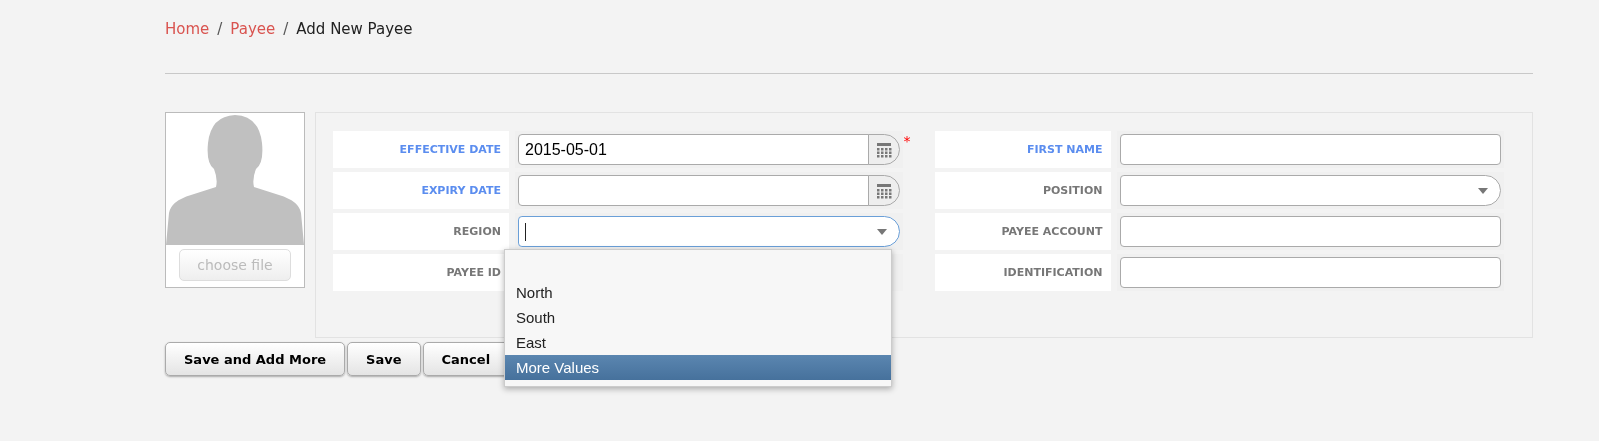 The height and width of the screenshot is (441, 1599). What do you see at coordinates (1022, 190) in the screenshot?
I see `field-label: POSITION` at bounding box center [1022, 190].